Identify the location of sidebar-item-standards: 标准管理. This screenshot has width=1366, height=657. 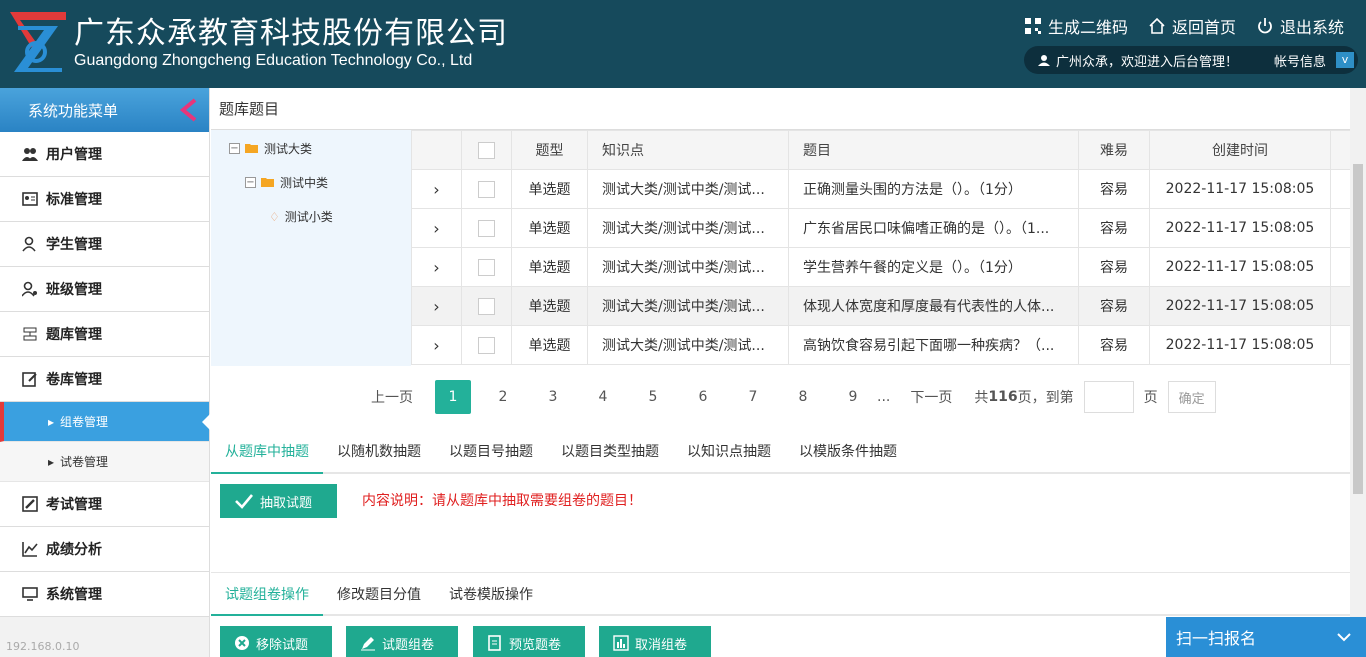
(104, 199).